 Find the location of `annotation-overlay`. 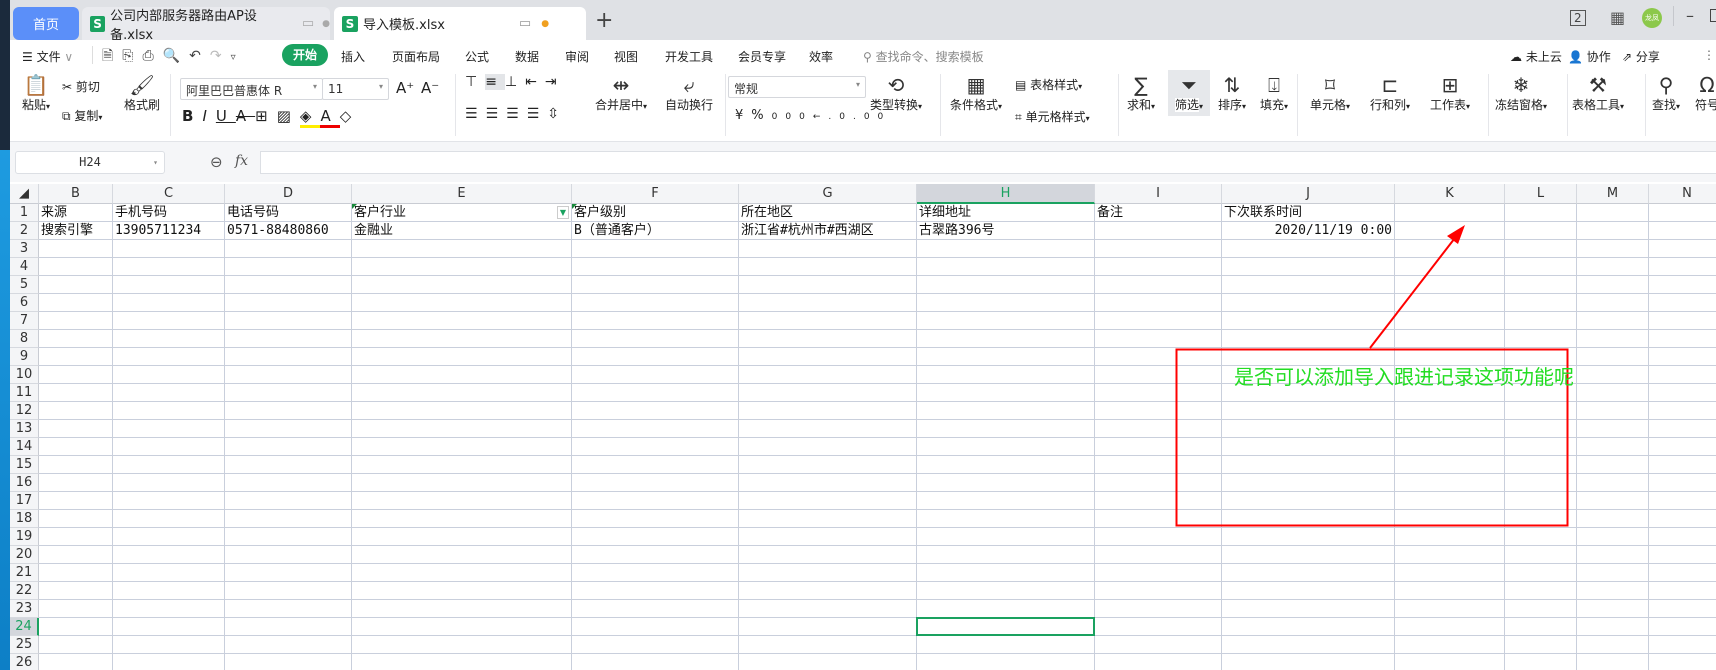

annotation-overlay is located at coordinates (1372, 376).